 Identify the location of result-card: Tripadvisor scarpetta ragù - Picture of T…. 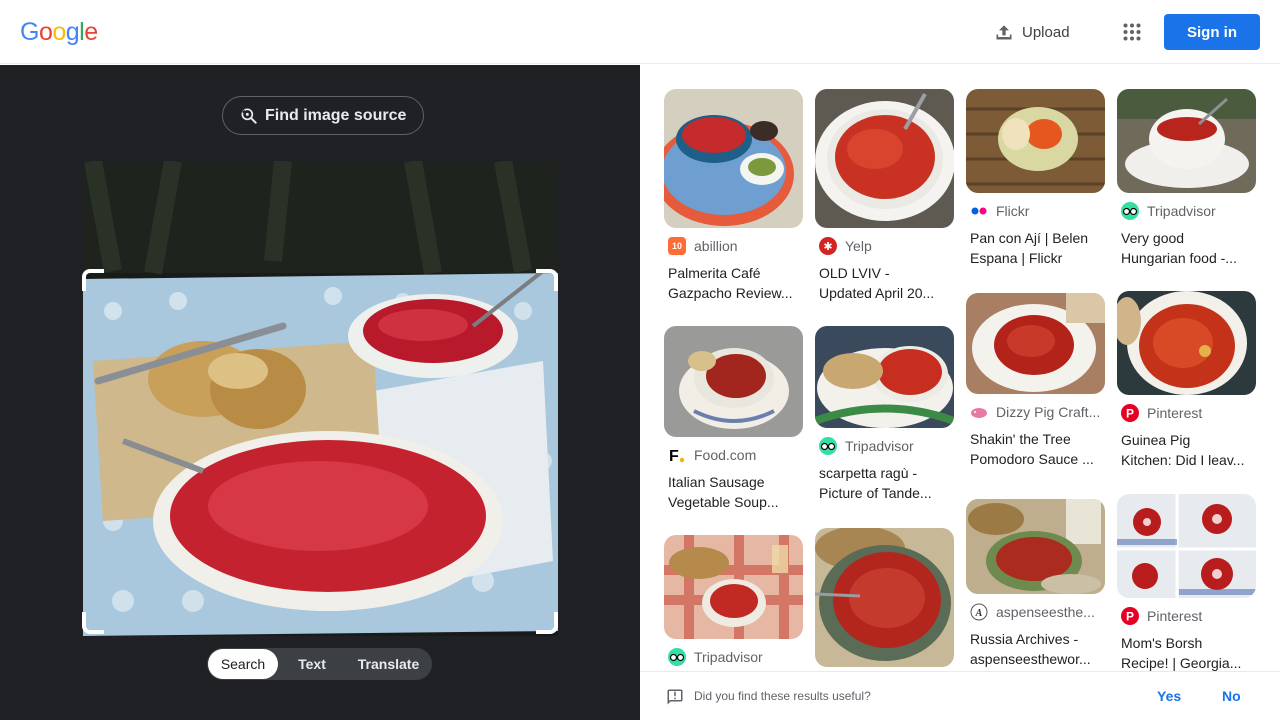
(885, 414).